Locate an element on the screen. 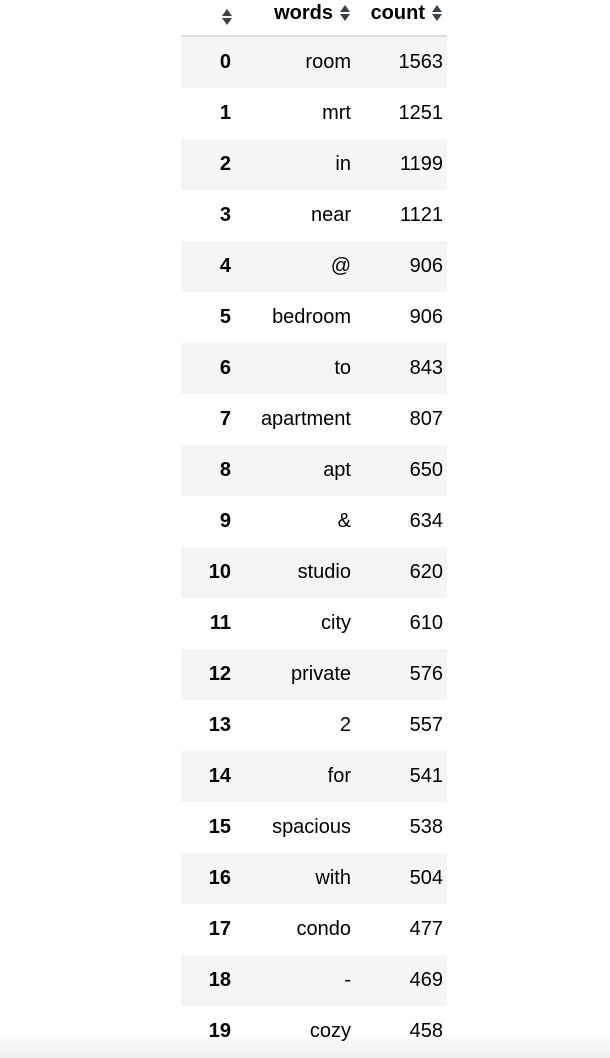 The height and width of the screenshot is (1058, 610). cell-words: private is located at coordinates (320, 674).